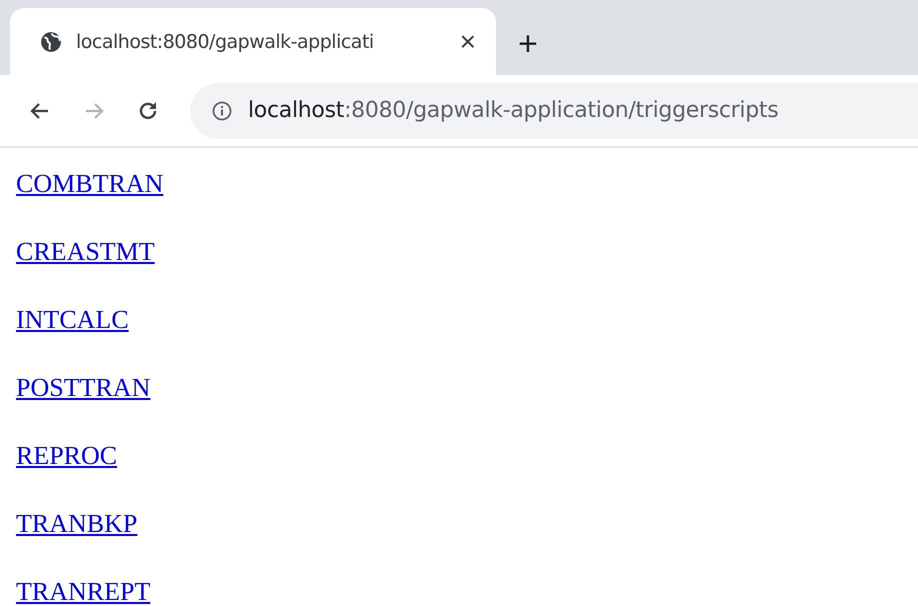 This screenshot has width=918, height=606. Describe the element at coordinates (513, 110) in the screenshot. I see `url-text: localhost:8080/gapwalk-application/triggerscripts` at that location.